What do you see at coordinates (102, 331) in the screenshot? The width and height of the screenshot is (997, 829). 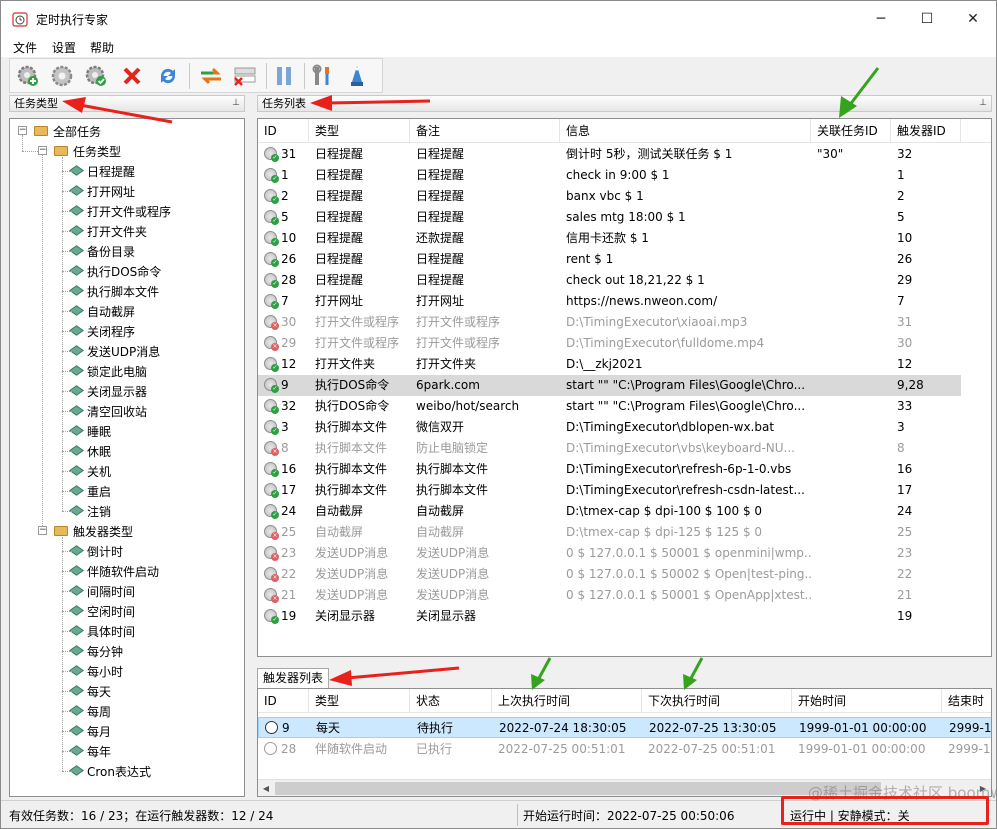 I see `tree-item-task-type: 关闭程序` at bounding box center [102, 331].